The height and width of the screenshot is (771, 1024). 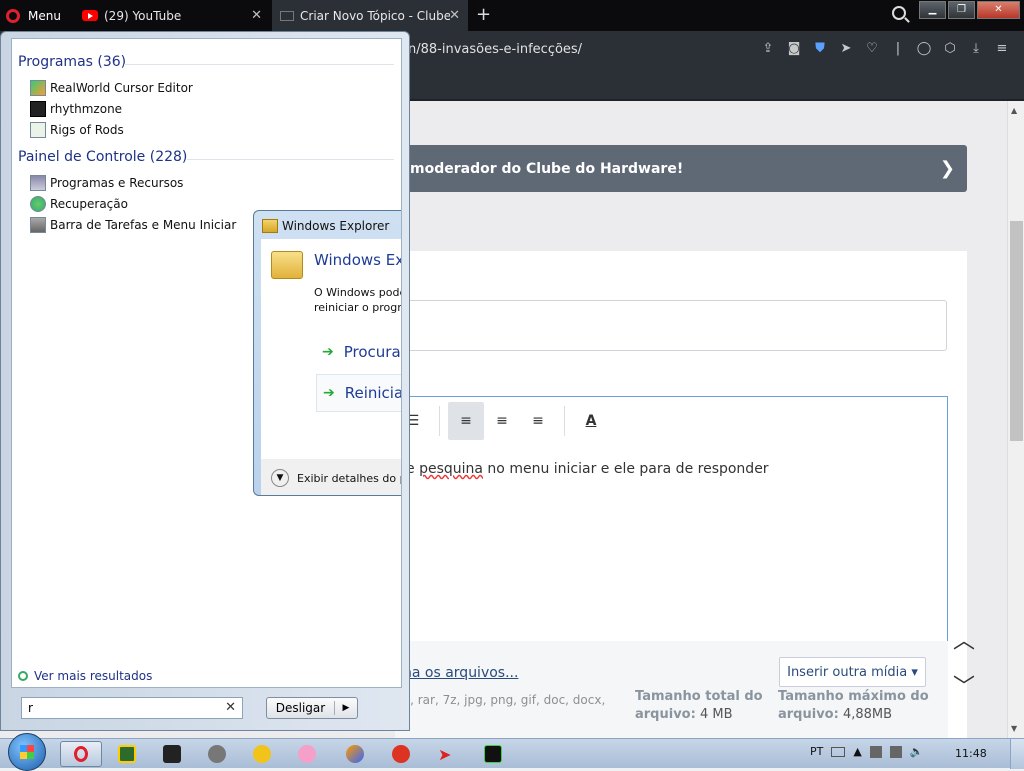 I want to click on result-rigs-of-rods: Rigs of Rods, so click(x=77, y=130).